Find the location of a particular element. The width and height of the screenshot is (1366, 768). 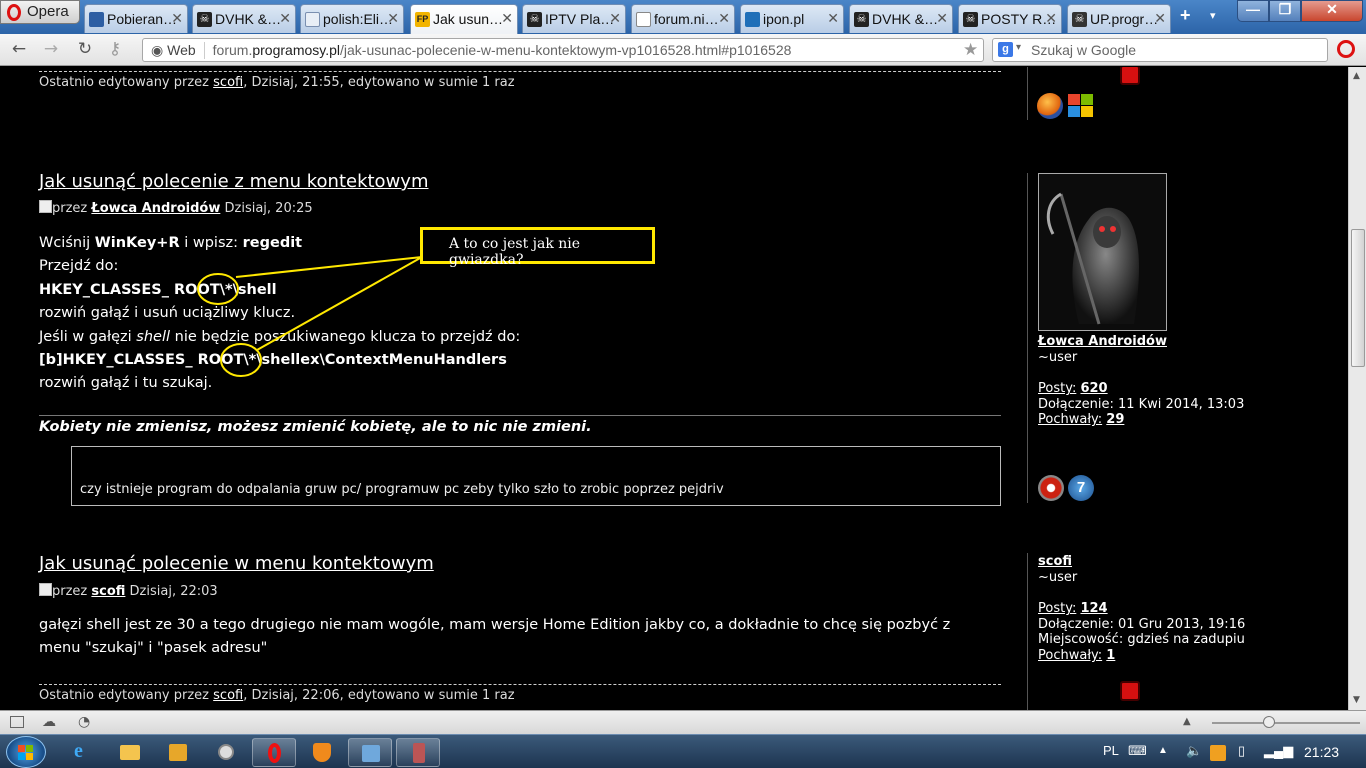

author-link: scofi is located at coordinates (108, 591).